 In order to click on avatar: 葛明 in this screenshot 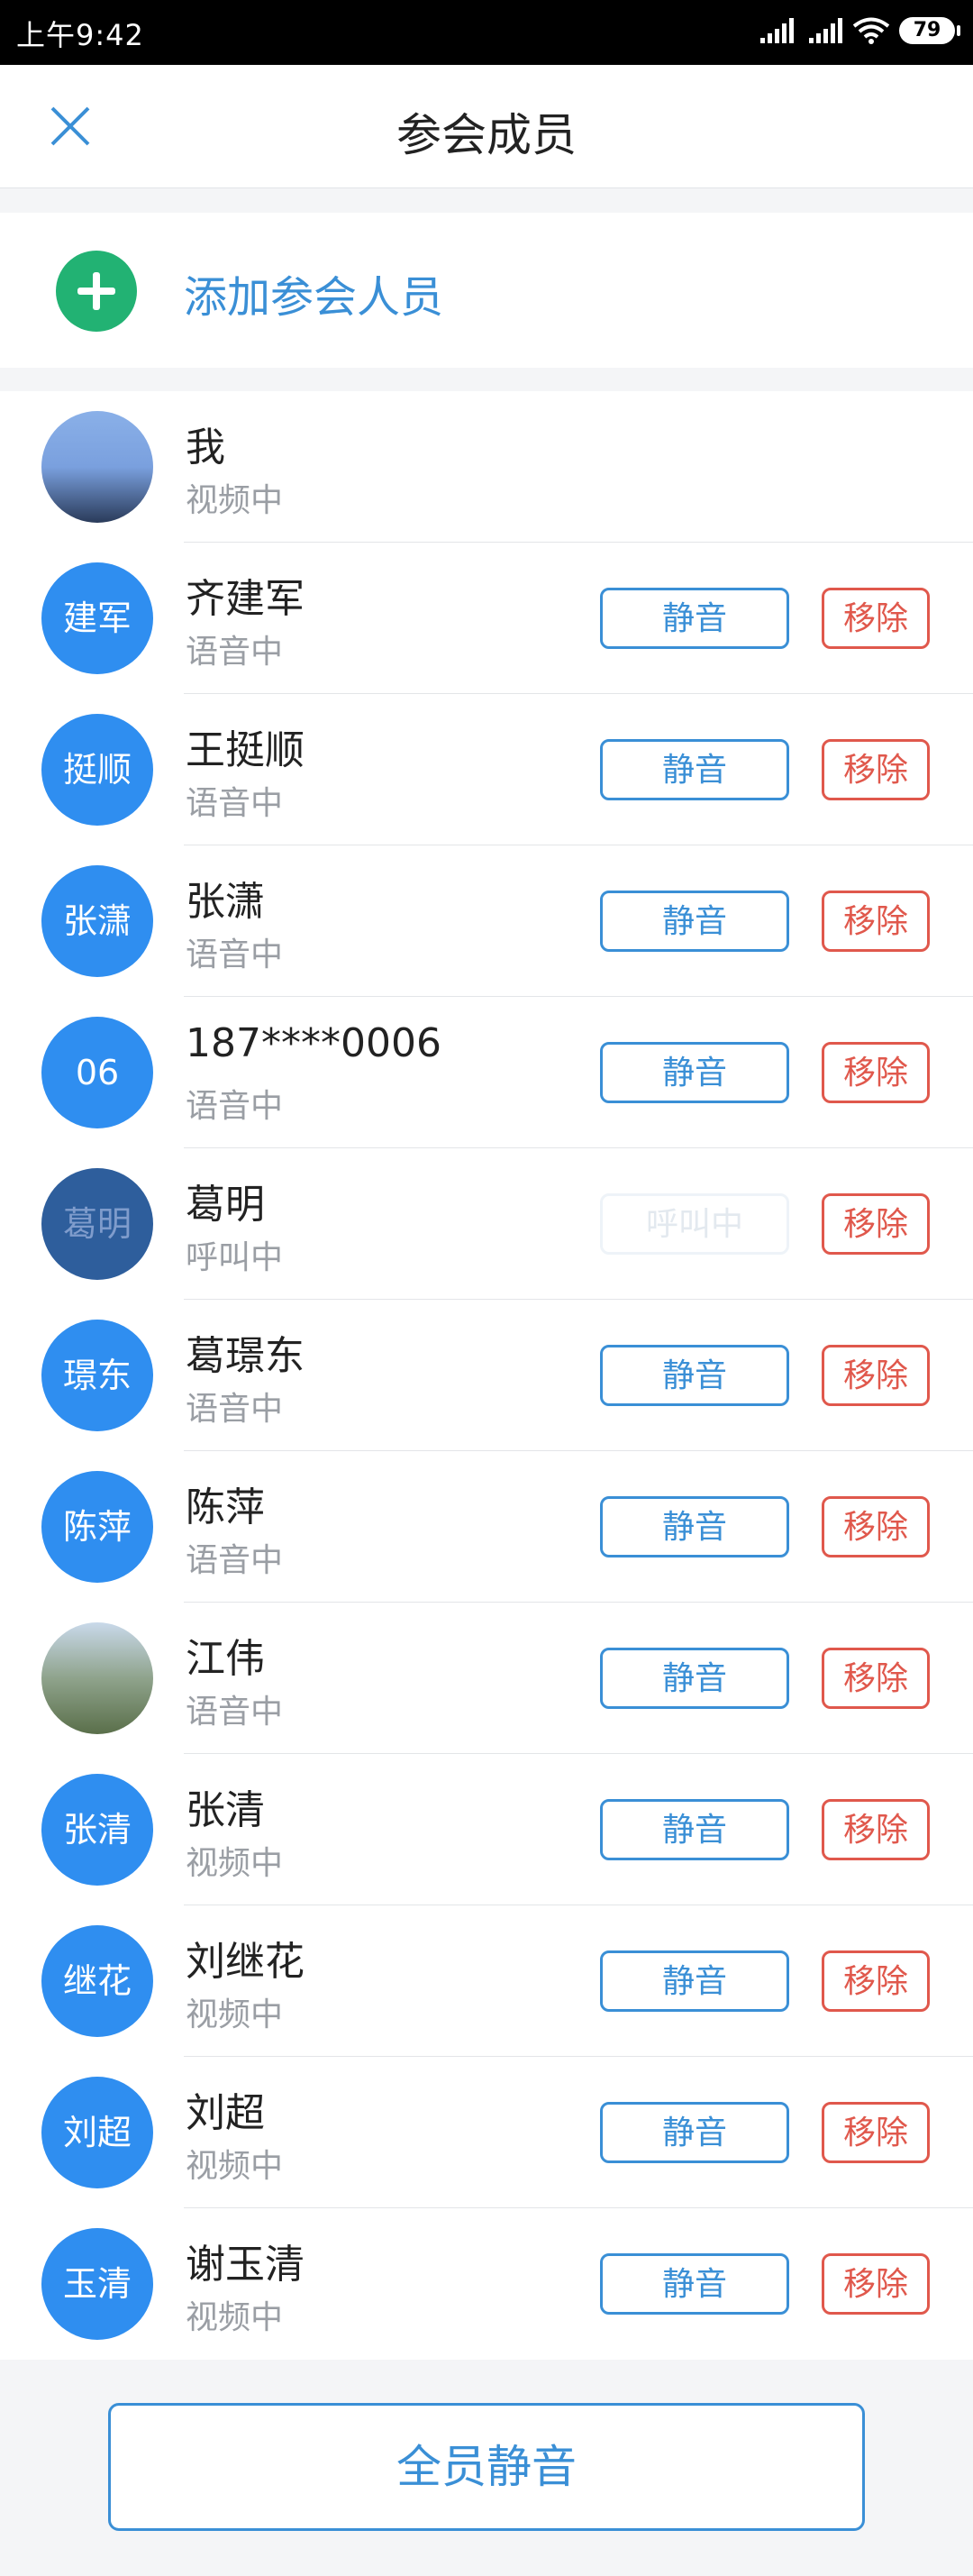, I will do `click(97, 1224)`.